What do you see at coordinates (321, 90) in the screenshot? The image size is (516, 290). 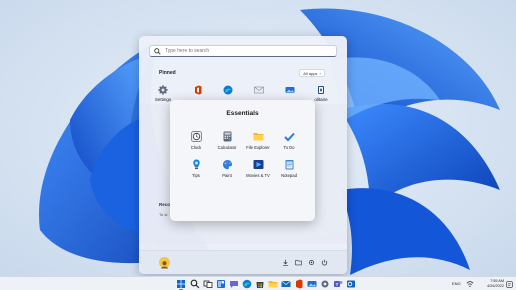 I see `solitaire-icon` at bounding box center [321, 90].